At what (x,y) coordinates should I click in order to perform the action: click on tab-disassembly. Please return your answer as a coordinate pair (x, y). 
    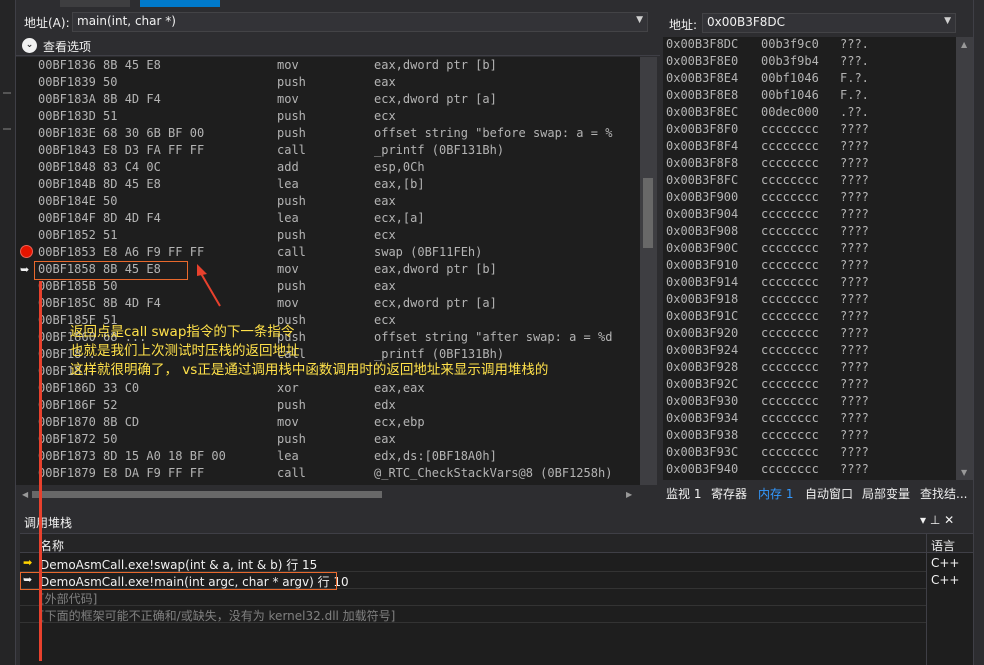
    Looking at the image, I should click on (180, 3).